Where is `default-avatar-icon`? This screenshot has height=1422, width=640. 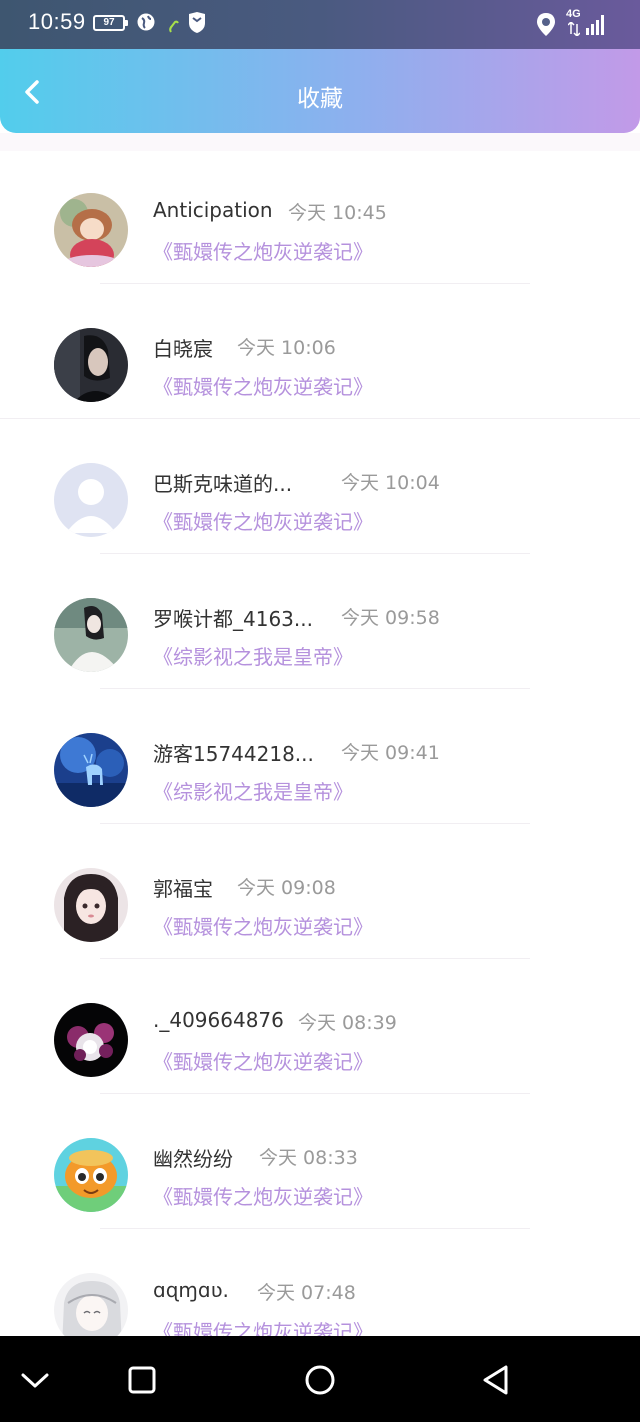 default-avatar-icon is located at coordinates (91, 500).